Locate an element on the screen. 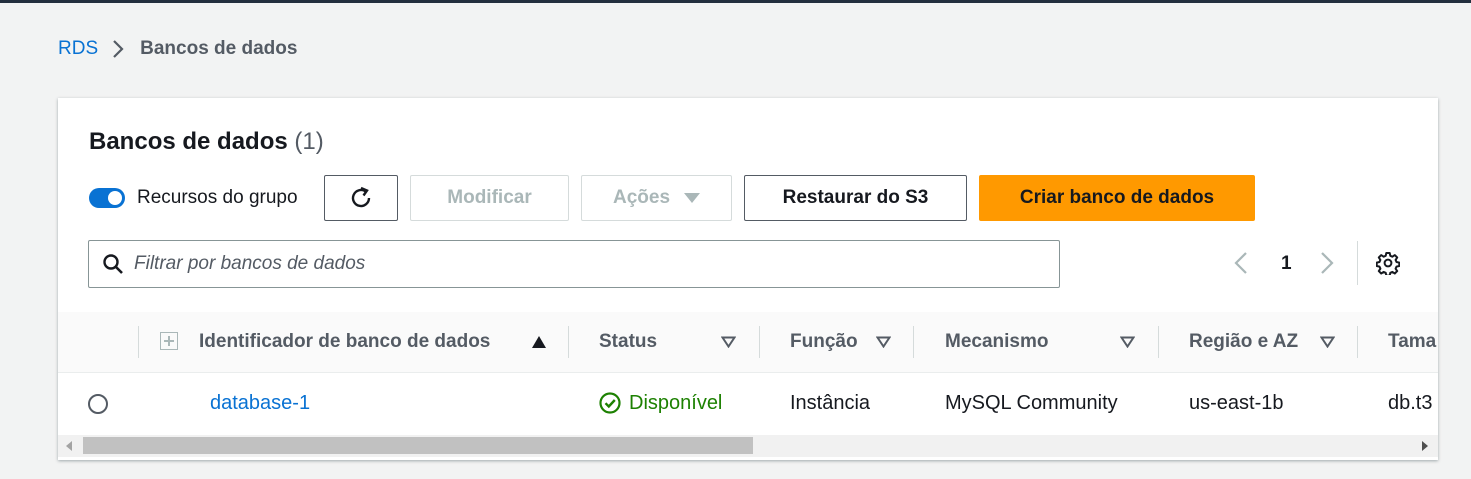  size-text: db.t3 is located at coordinates (1410, 402).